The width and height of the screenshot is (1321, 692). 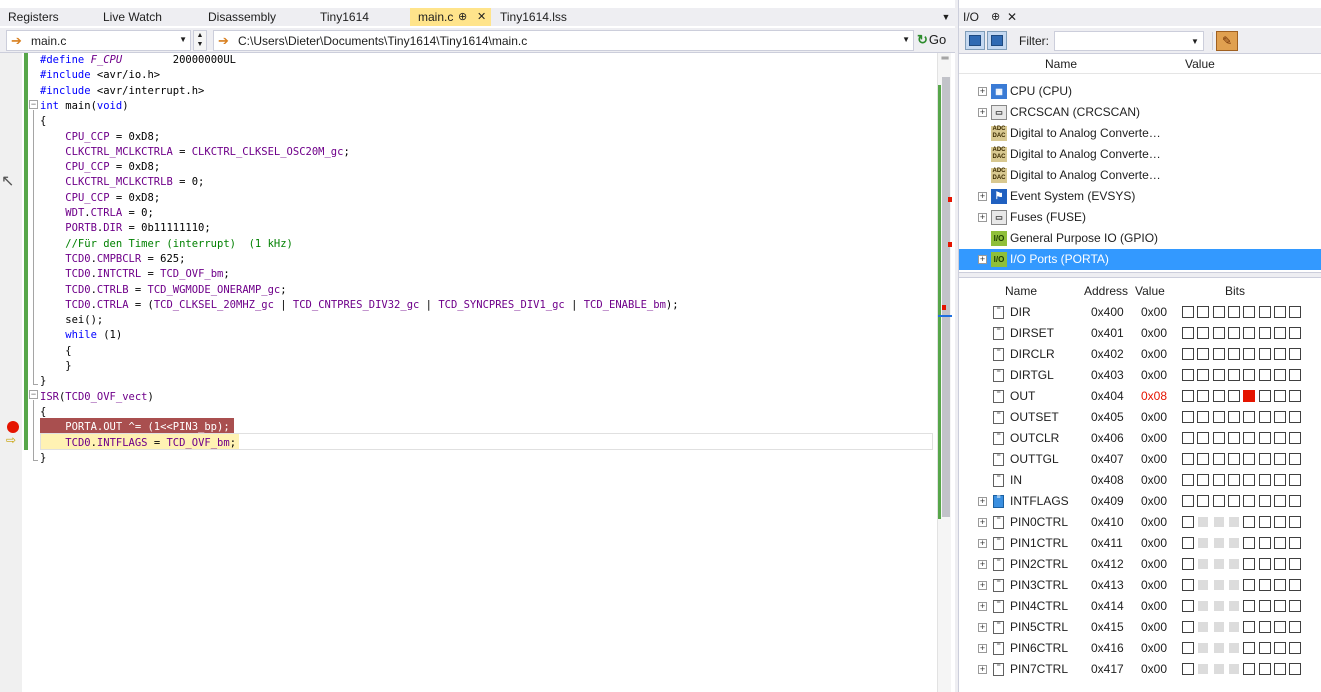 What do you see at coordinates (1140, 522) in the screenshot?
I see `register-row: + ≡ PIN0CTRL 0x410 0x00` at bounding box center [1140, 522].